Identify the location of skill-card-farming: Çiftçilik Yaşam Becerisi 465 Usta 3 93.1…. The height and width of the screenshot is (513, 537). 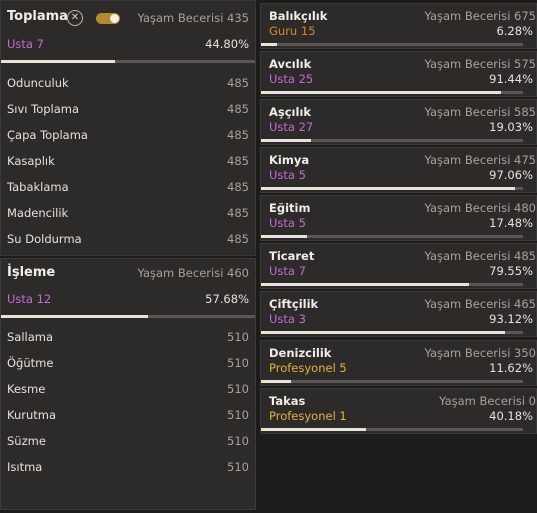
(398, 314).